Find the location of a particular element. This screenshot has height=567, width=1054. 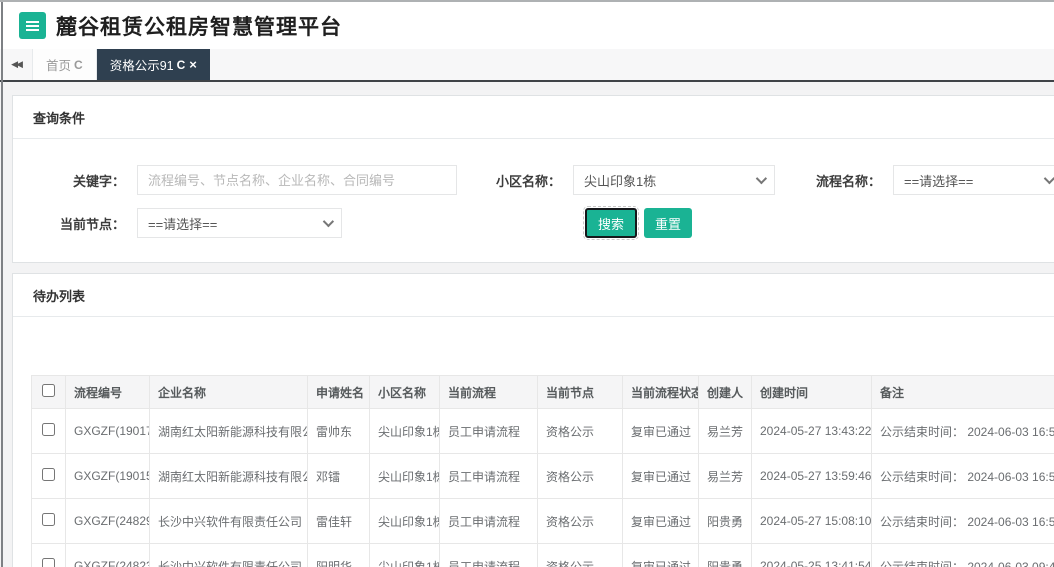

table-cell: 2024-05-25 13:41:54 is located at coordinates (811, 555).